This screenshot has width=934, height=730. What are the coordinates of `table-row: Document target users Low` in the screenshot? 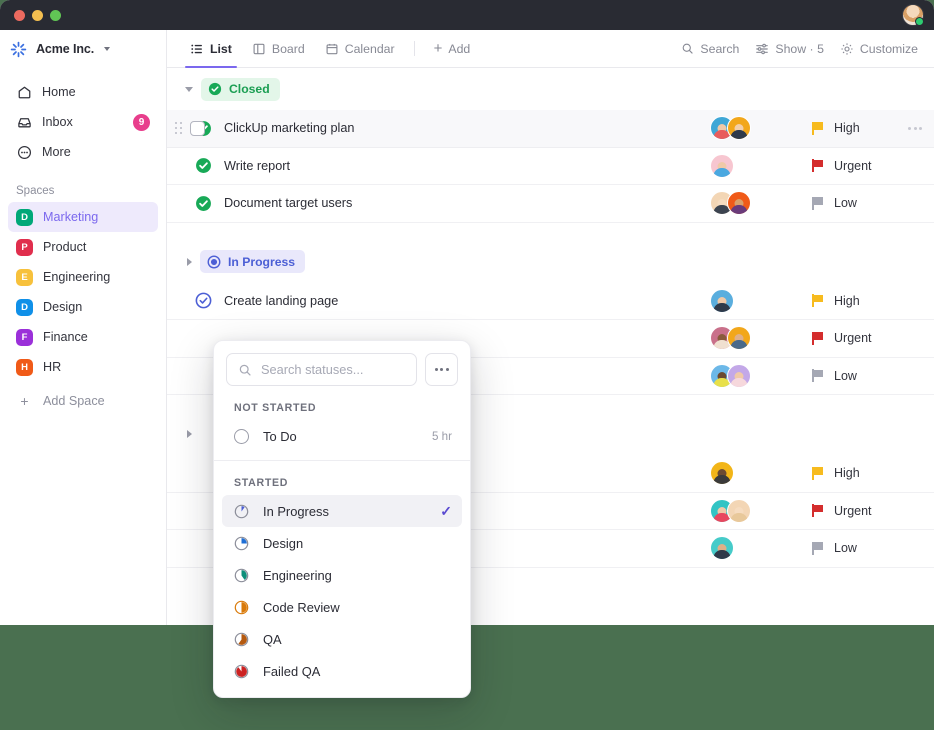 It's located at (550, 204).